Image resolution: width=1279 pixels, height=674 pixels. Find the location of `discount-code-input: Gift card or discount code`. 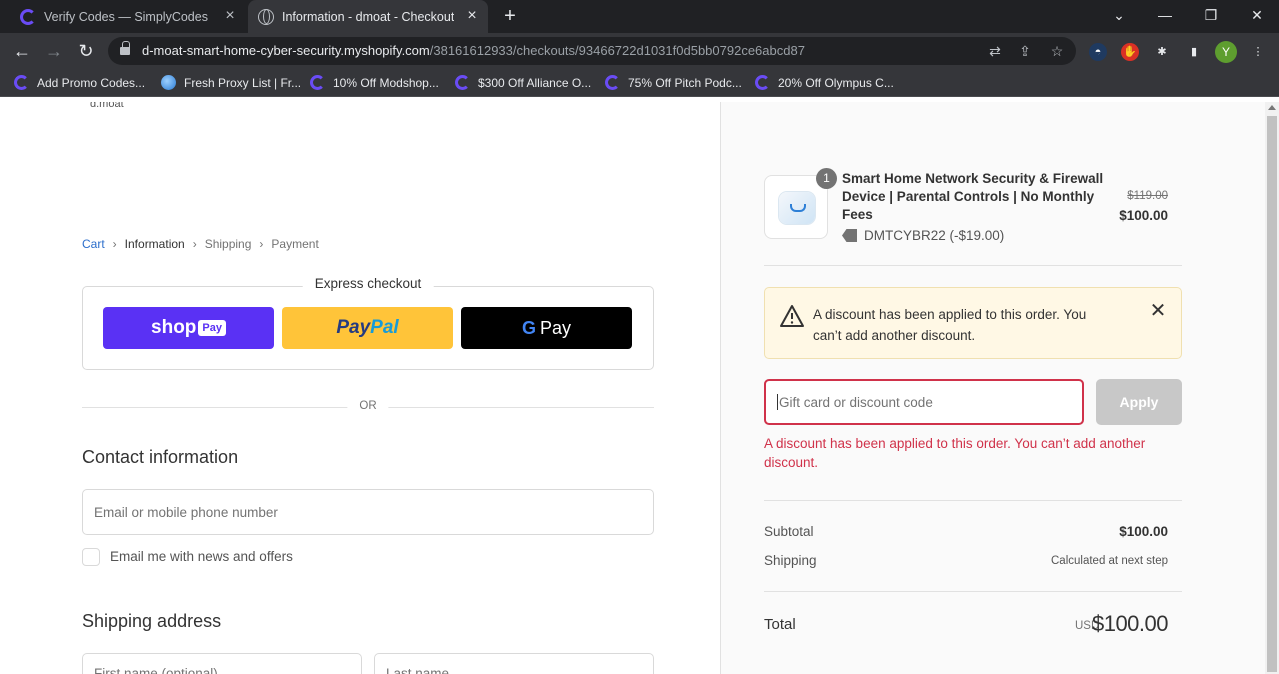

discount-code-input: Gift card or discount code is located at coordinates (924, 402).